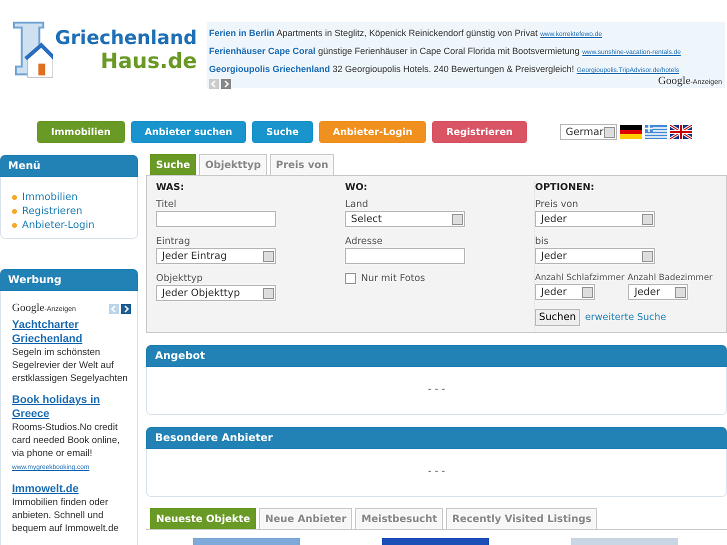 This screenshot has height=545, width=727. I want to click on tab: Recently Visited Listings, so click(522, 518).